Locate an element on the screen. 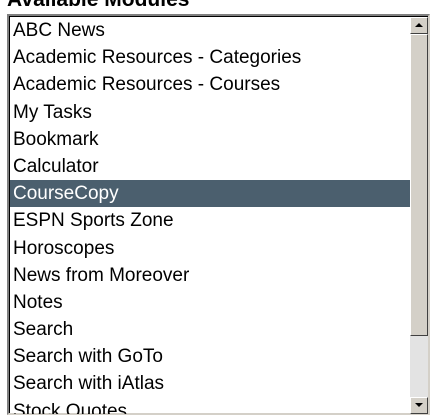 The height and width of the screenshot is (419, 438). list-item-search-with-goto: Search with GoTo is located at coordinates (210, 356).